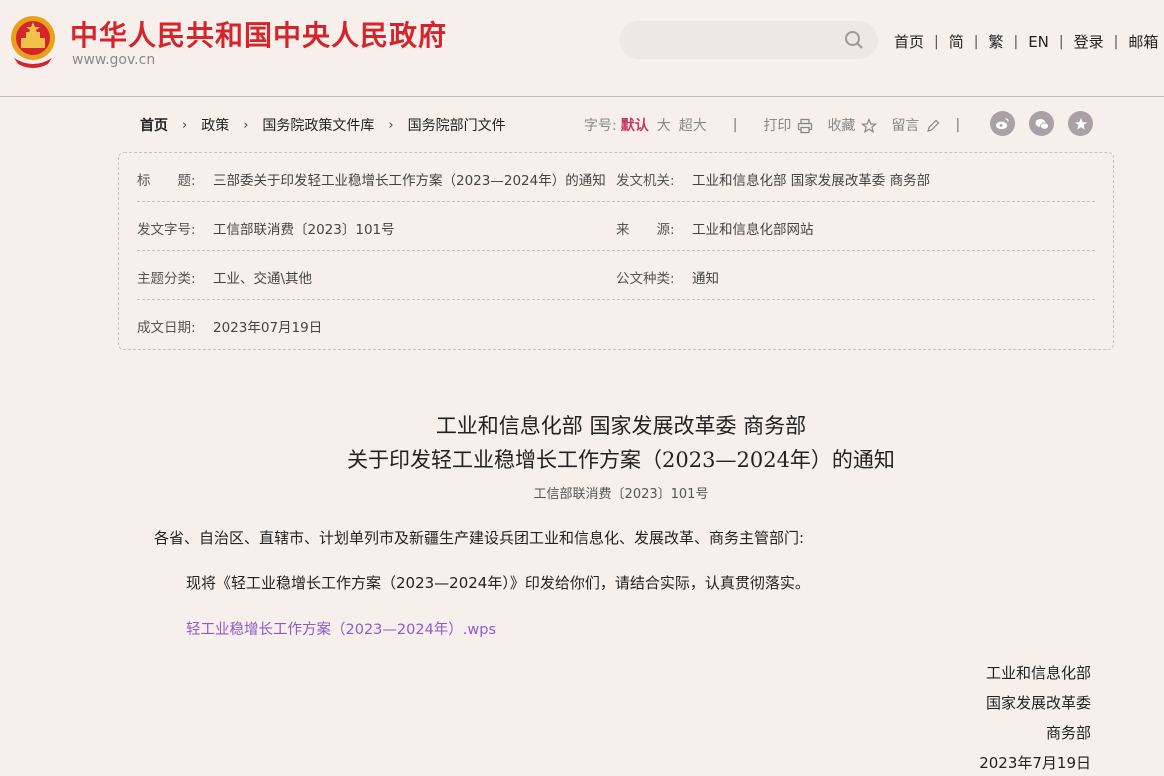 The width and height of the screenshot is (1164, 776). What do you see at coordinates (409, 181) in the screenshot?
I see `title-value: 三部委关于印发轻工业稳增长工作方案（2023—2024年）的通知` at bounding box center [409, 181].